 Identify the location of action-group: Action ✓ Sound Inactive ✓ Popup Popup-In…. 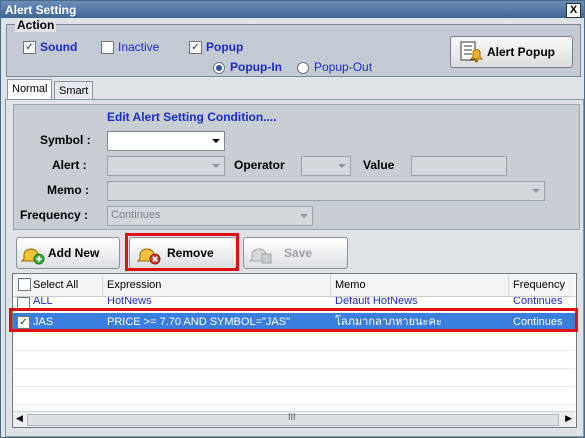
(293, 47).